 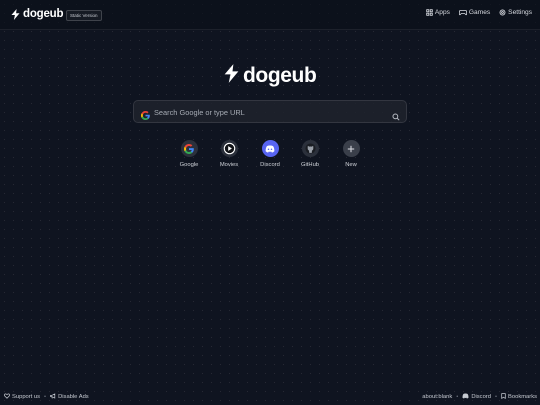 What do you see at coordinates (43, 14) in the screenshot?
I see `brand-name: dogeub` at bounding box center [43, 14].